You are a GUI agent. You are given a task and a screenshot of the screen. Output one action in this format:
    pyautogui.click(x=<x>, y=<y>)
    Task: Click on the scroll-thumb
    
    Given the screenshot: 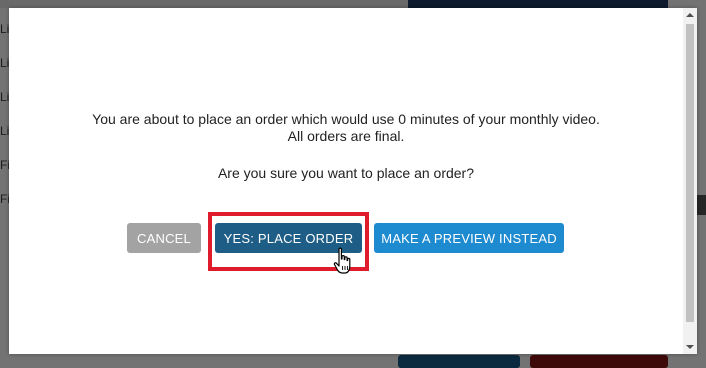 What is the action you would take?
    pyautogui.click(x=690, y=173)
    